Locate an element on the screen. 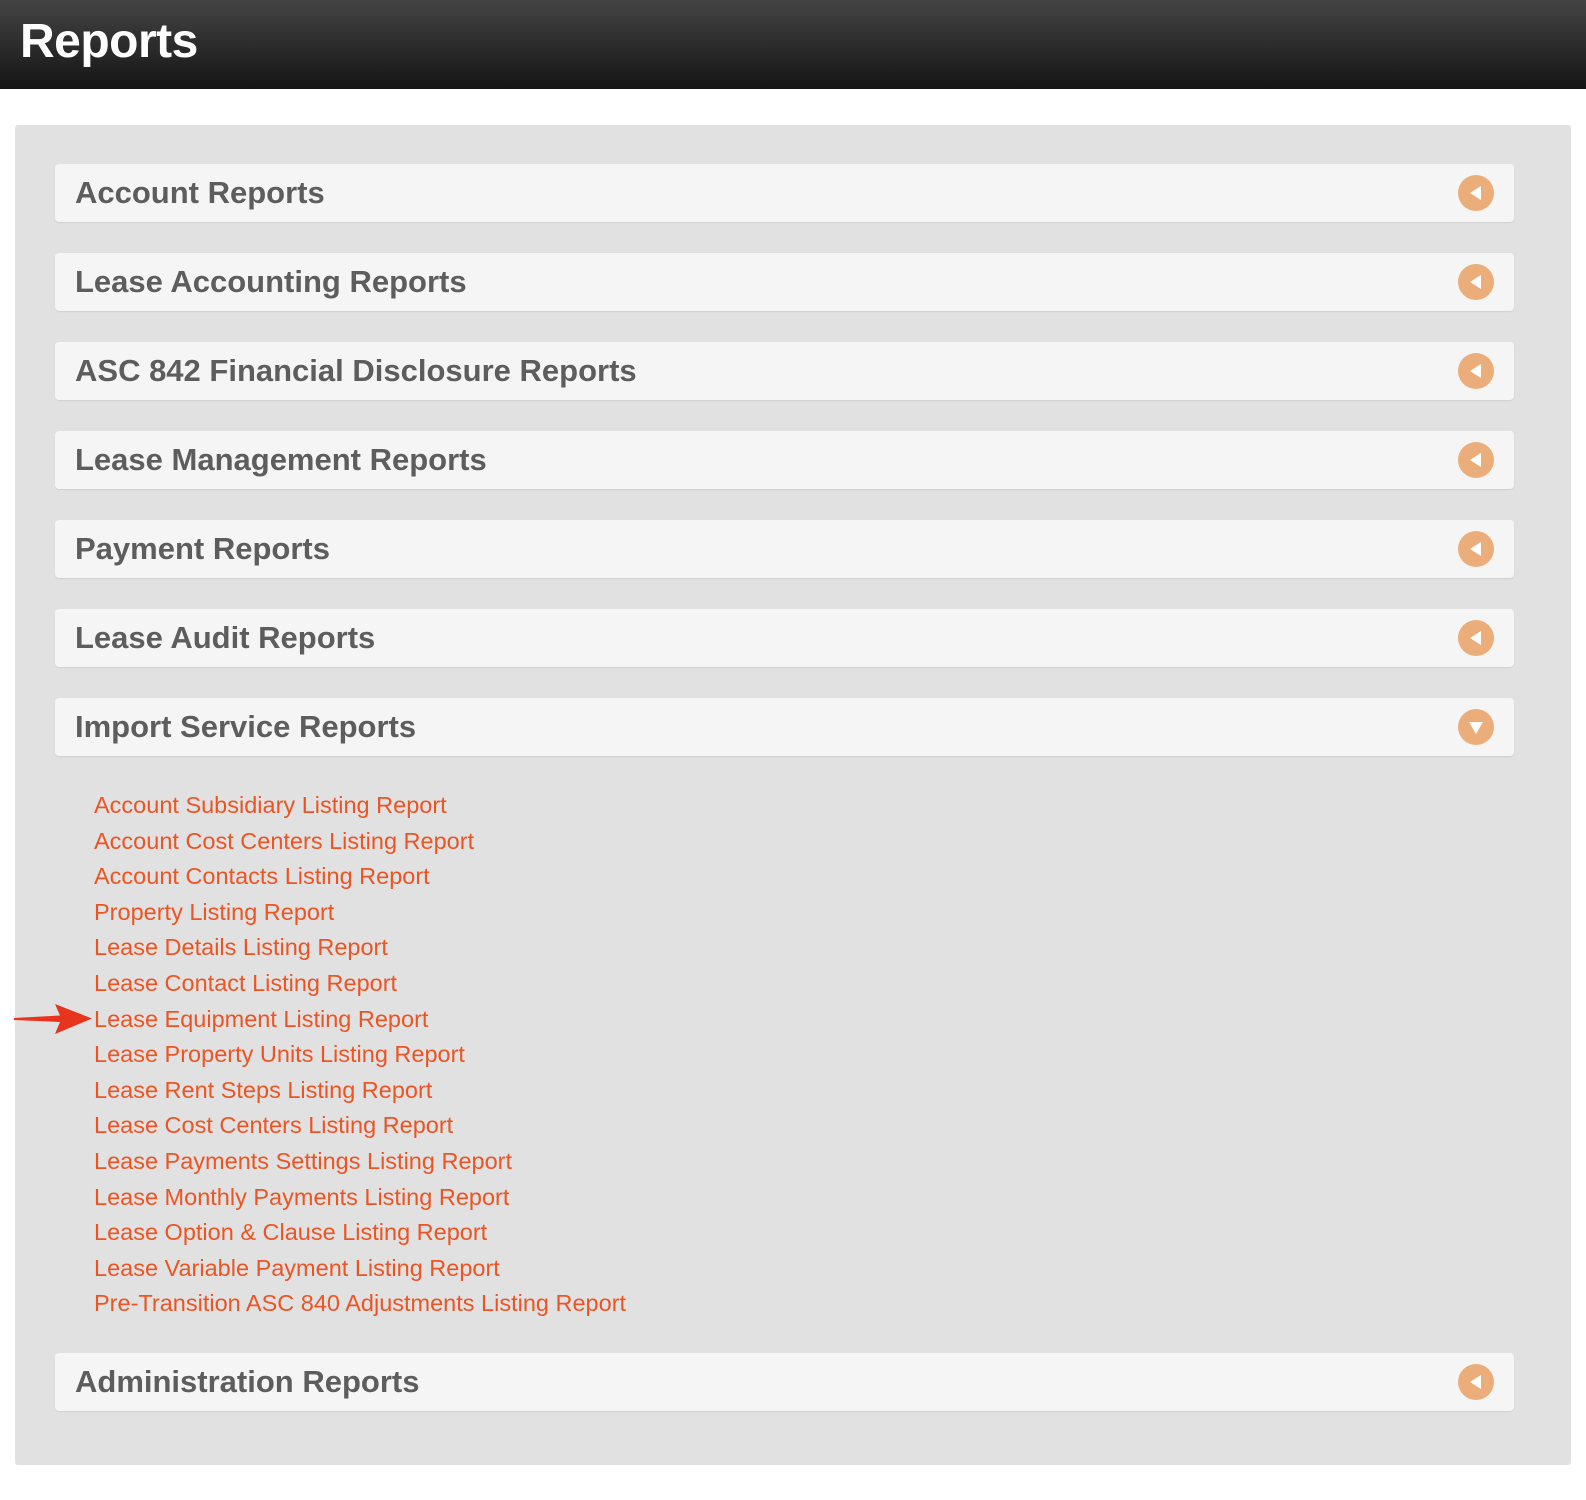  section-administration-reports: Administration Reports is located at coordinates (784, 1382).